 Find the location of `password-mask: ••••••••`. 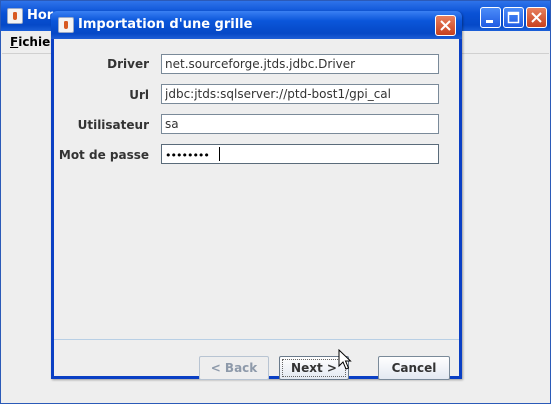

password-mask: •••••••• is located at coordinates (187, 155).